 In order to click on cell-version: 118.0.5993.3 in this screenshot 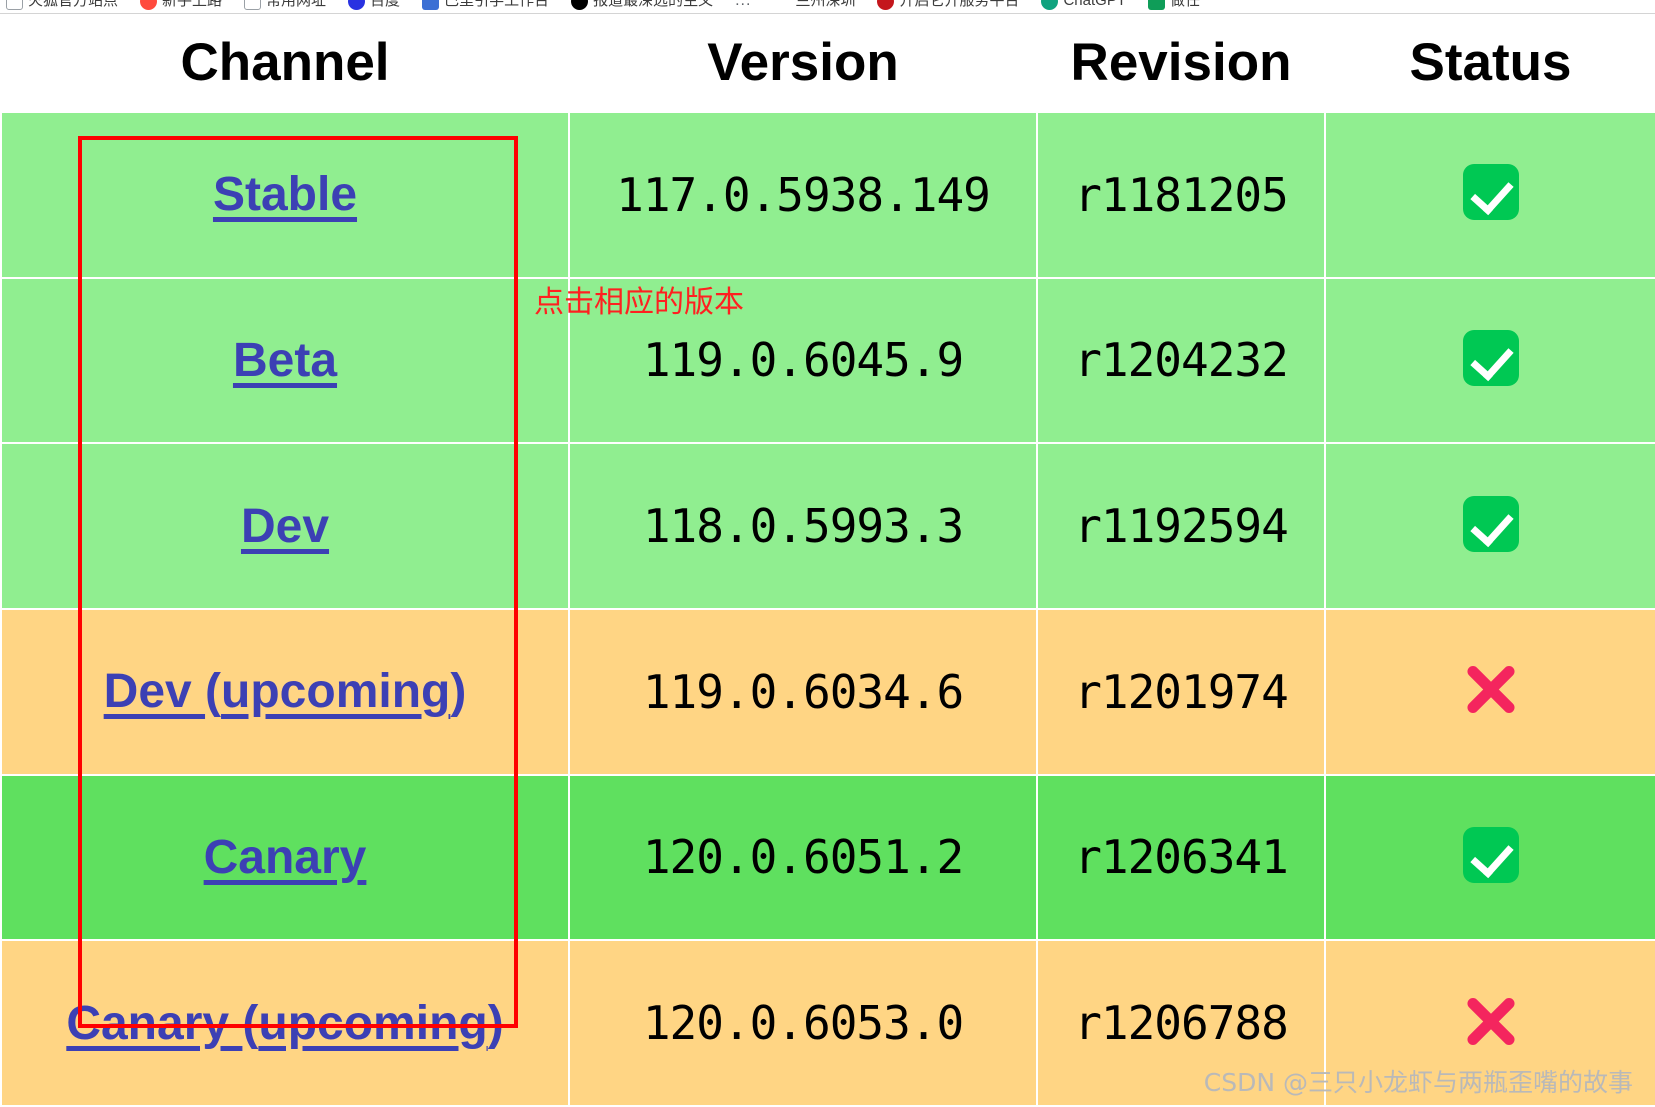, I will do `click(803, 526)`.